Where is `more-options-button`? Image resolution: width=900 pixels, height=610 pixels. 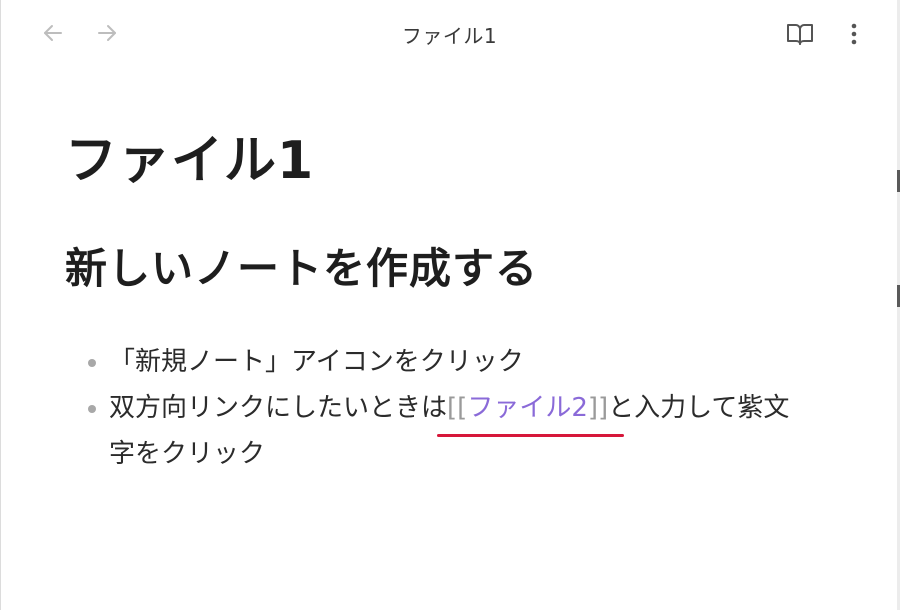 more-options-button is located at coordinates (854, 36).